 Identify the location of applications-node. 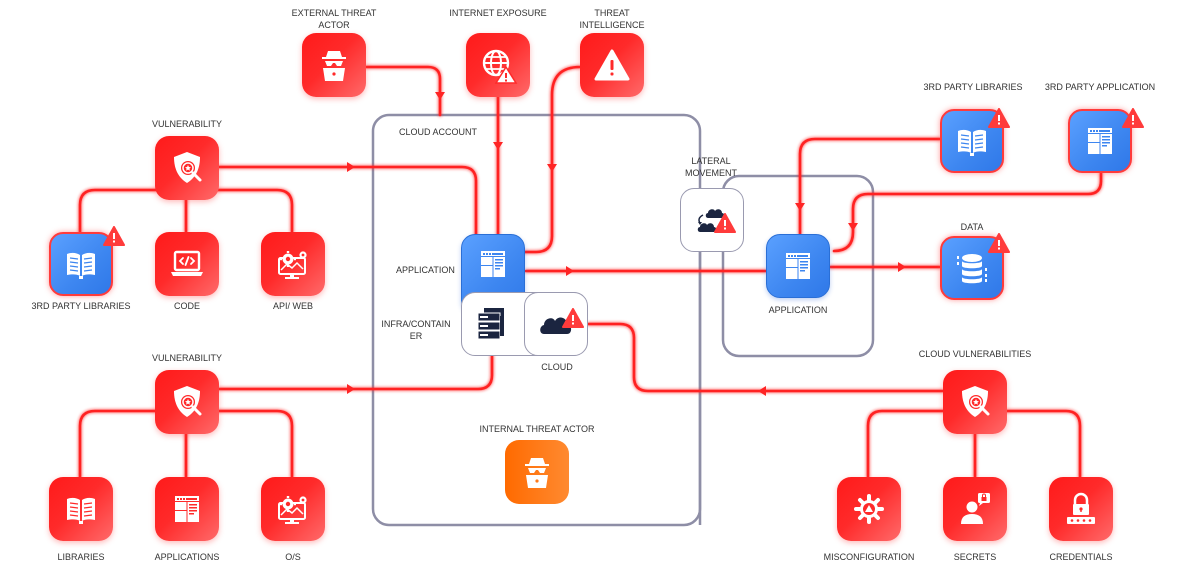
(187, 509).